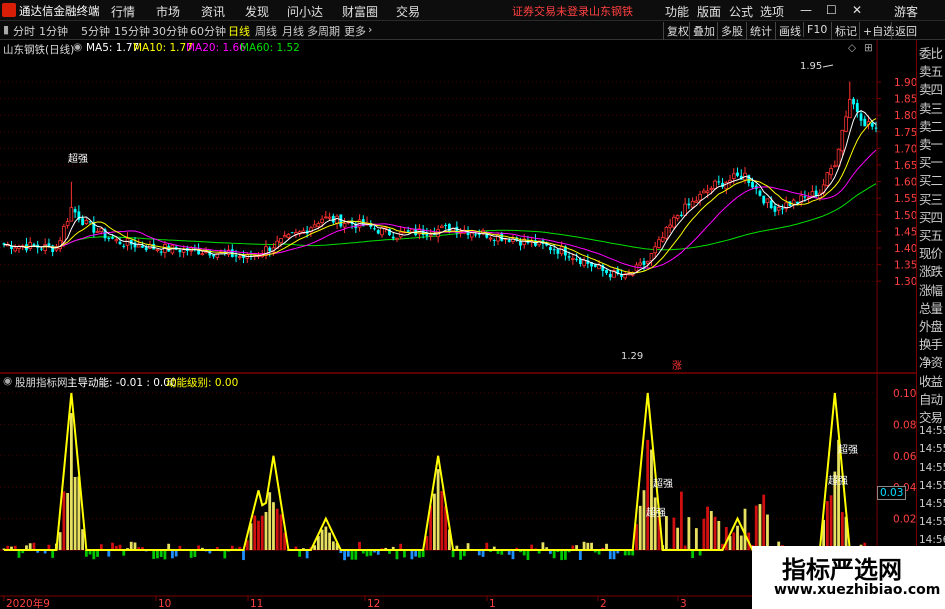  What do you see at coordinates (208, 31) in the screenshot?
I see `tab-60min: 60分钟` at bounding box center [208, 31].